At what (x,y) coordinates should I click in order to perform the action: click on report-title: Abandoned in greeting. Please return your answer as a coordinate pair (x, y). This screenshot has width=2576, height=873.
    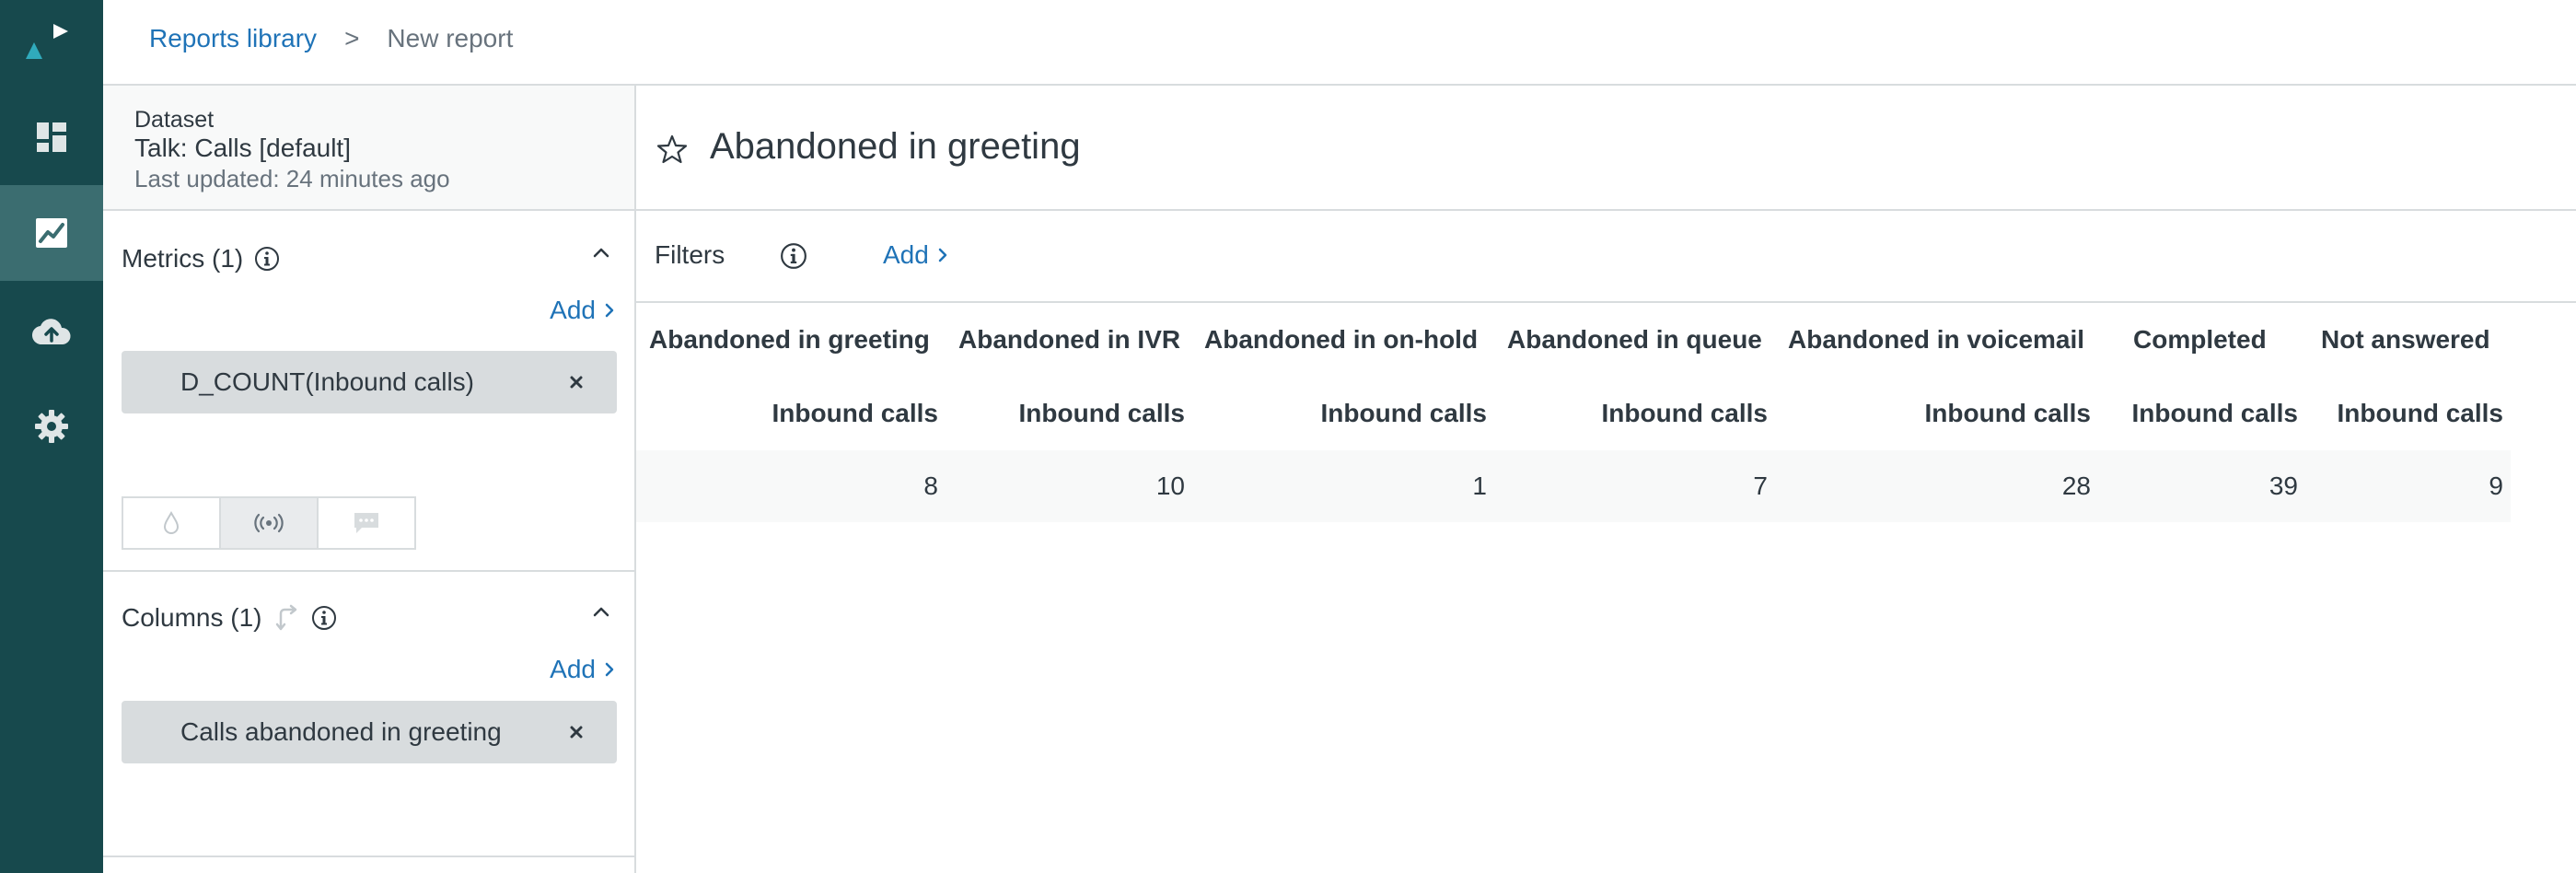
    Looking at the image, I should click on (895, 147).